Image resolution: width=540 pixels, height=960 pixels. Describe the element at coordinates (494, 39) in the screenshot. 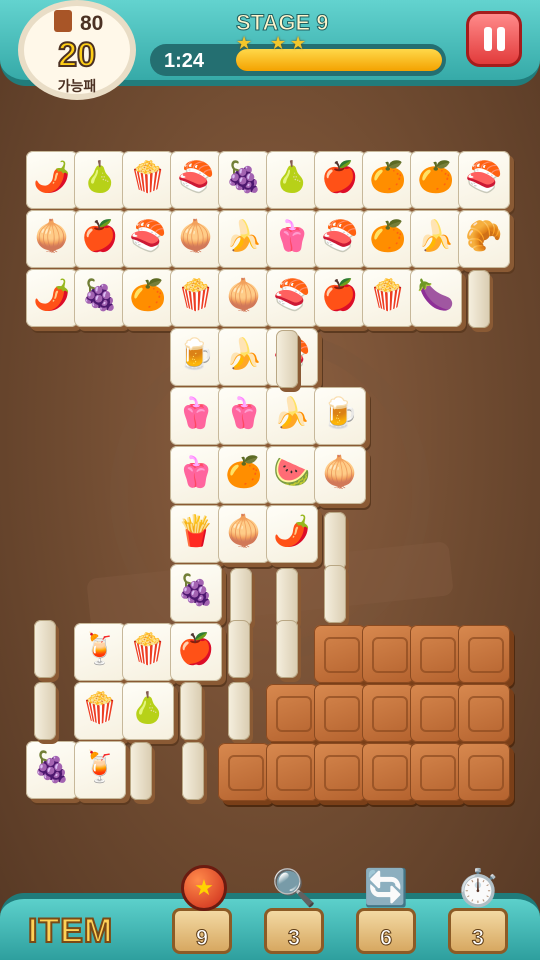

I see `pause-button` at that location.